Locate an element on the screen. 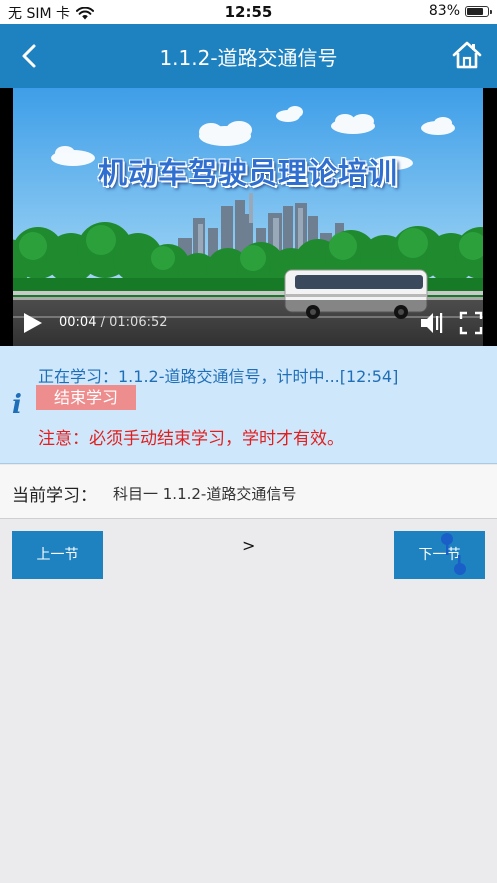 The image size is (497, 883). center-arrow-mark: > is located at coordinates (249, 545).